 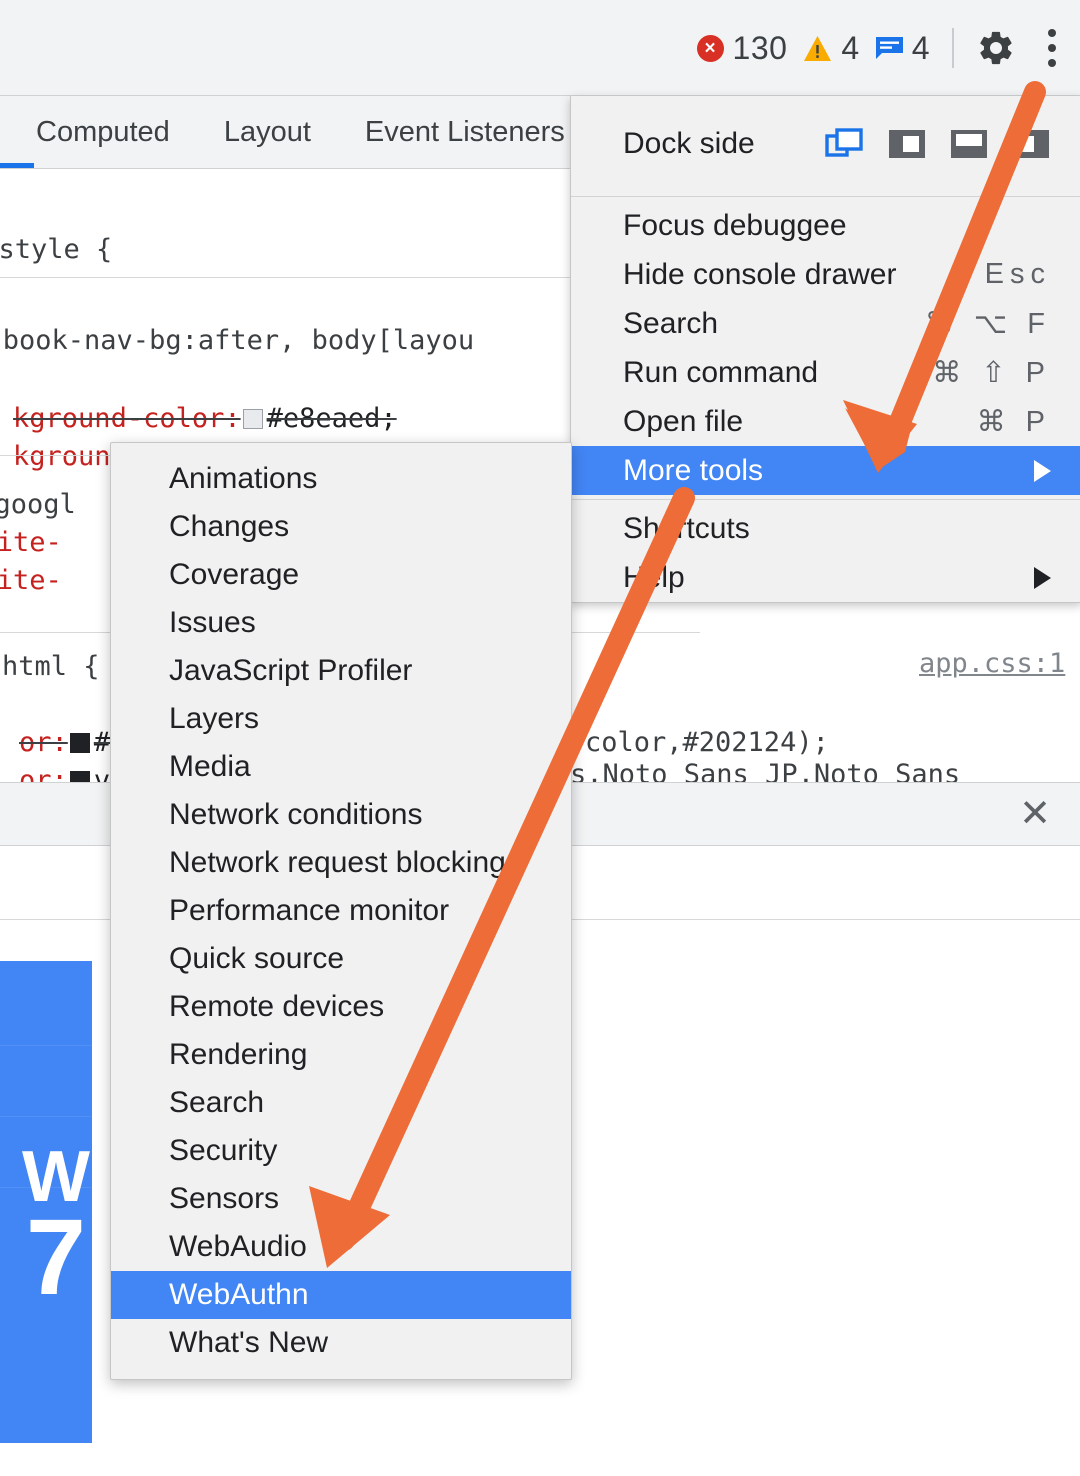 What do you see at coordinates (721, 372) in the screenshot?
I see `menu-item-label: Run command` at bounding box center [721, 372].